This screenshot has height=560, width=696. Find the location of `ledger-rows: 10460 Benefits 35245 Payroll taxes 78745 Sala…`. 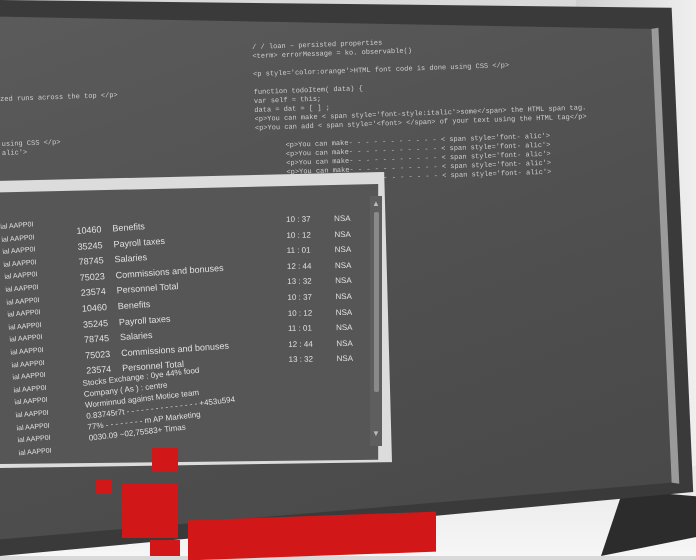

ledger-rows: 10460 Benefits 35245 Payroll taxes 78745 Sala… is located at coordinates (153, 297).